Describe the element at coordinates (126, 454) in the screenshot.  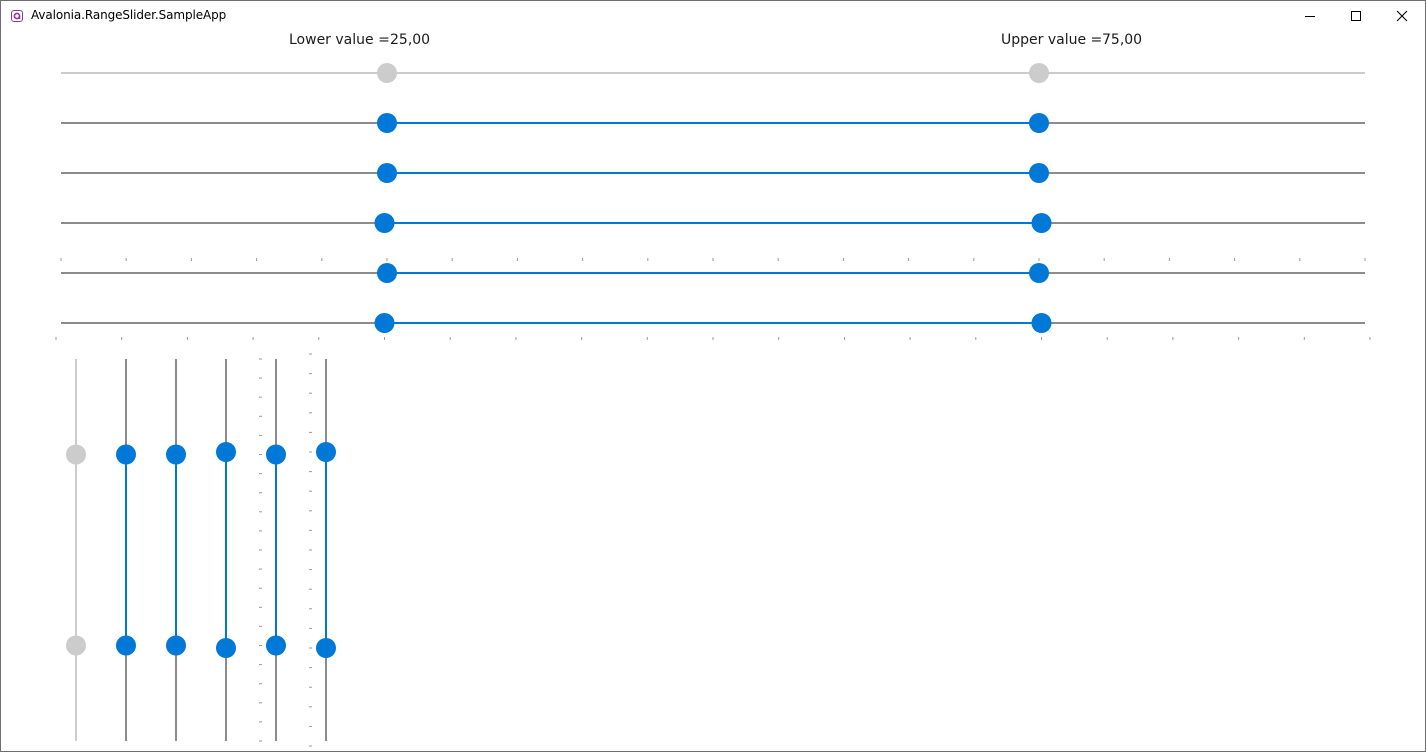
I see `vertical-slider-1-upper-thumb` at that location.